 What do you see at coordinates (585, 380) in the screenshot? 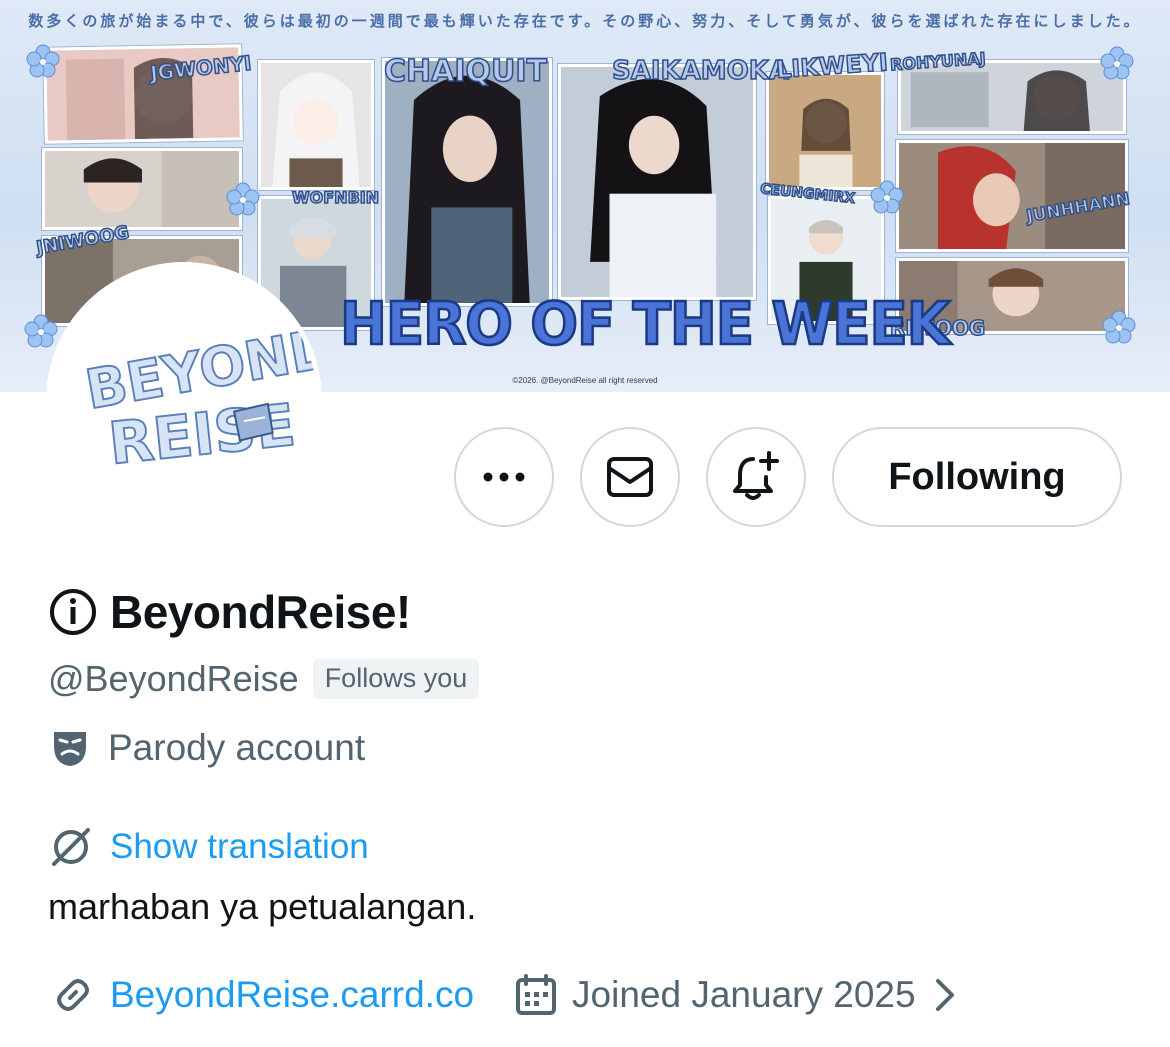
I see `banner-copyright: ©2026. @BeyondReise all right reserved` at bounding box center [585, 380].